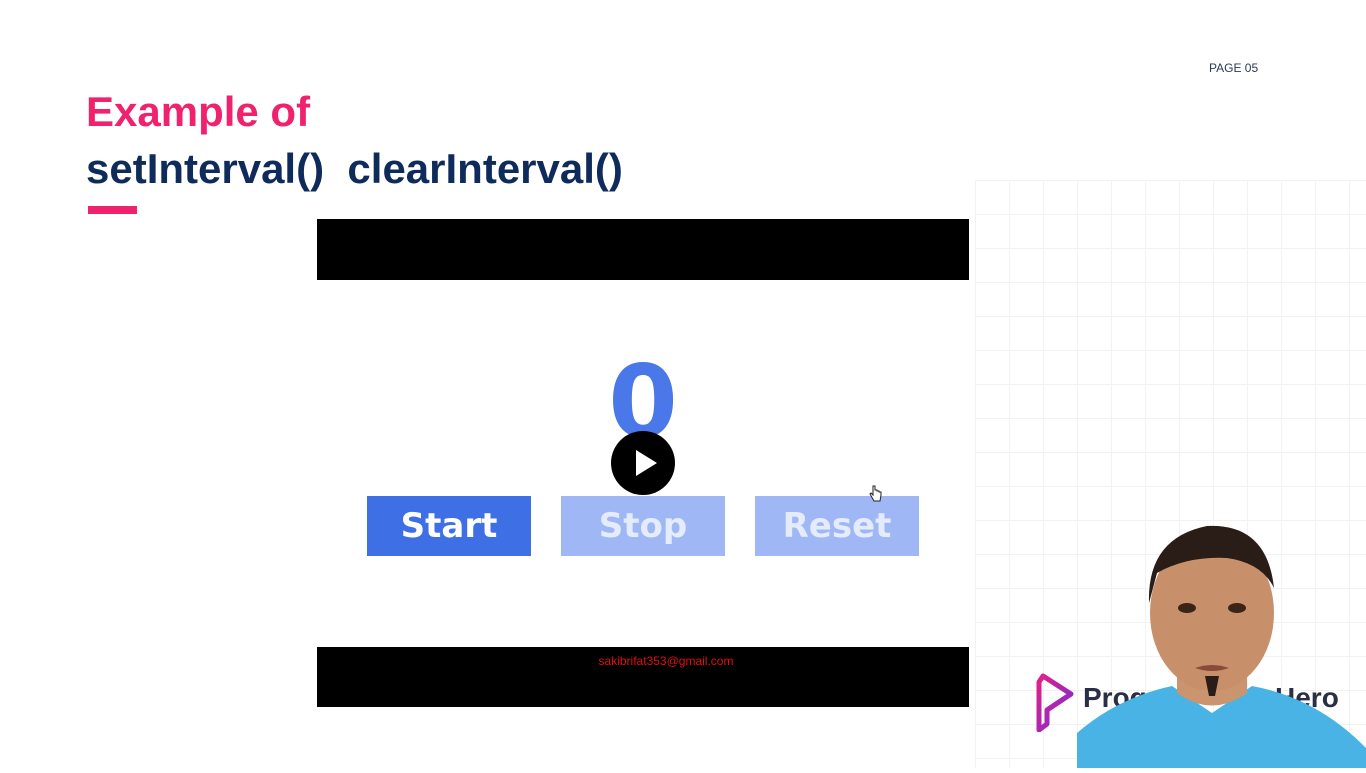 The image size is (1366, 773). I want to click on hand-cursor-icon, so click(876, 496).